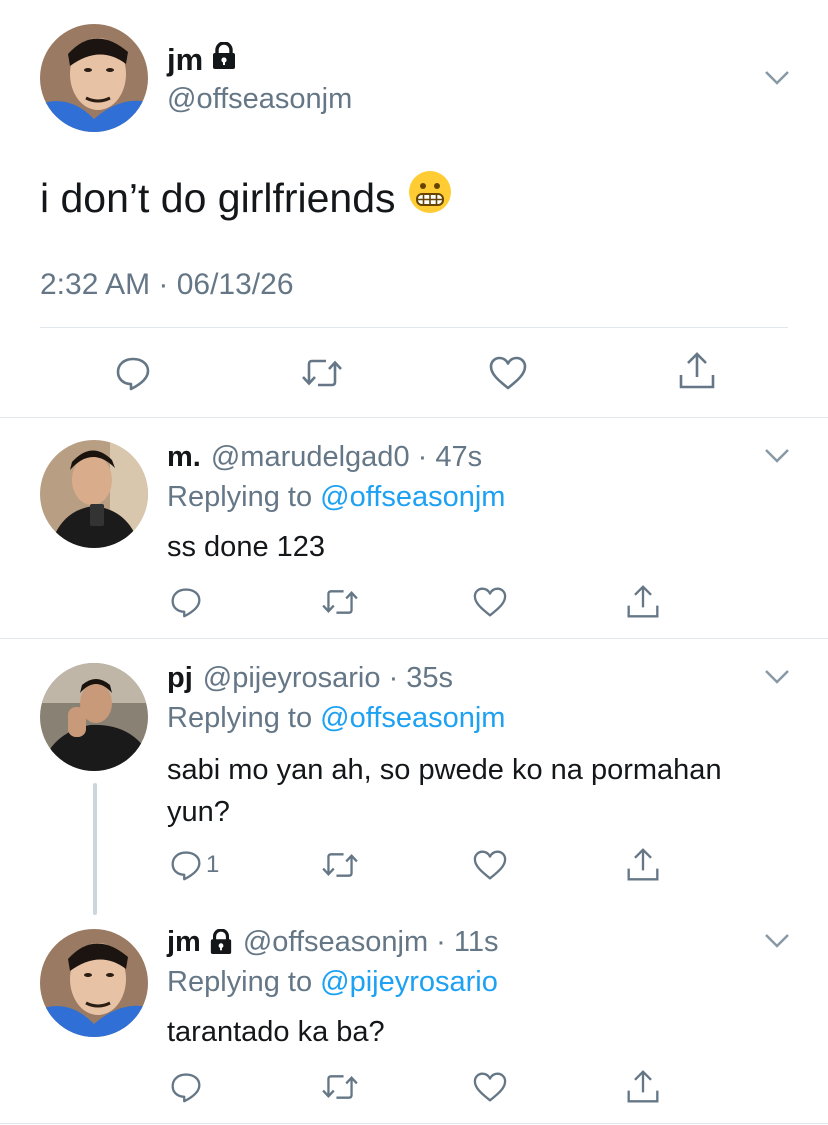  I want to click on reply-header: jm @offseasonjm · 11s, so click(333, 942).